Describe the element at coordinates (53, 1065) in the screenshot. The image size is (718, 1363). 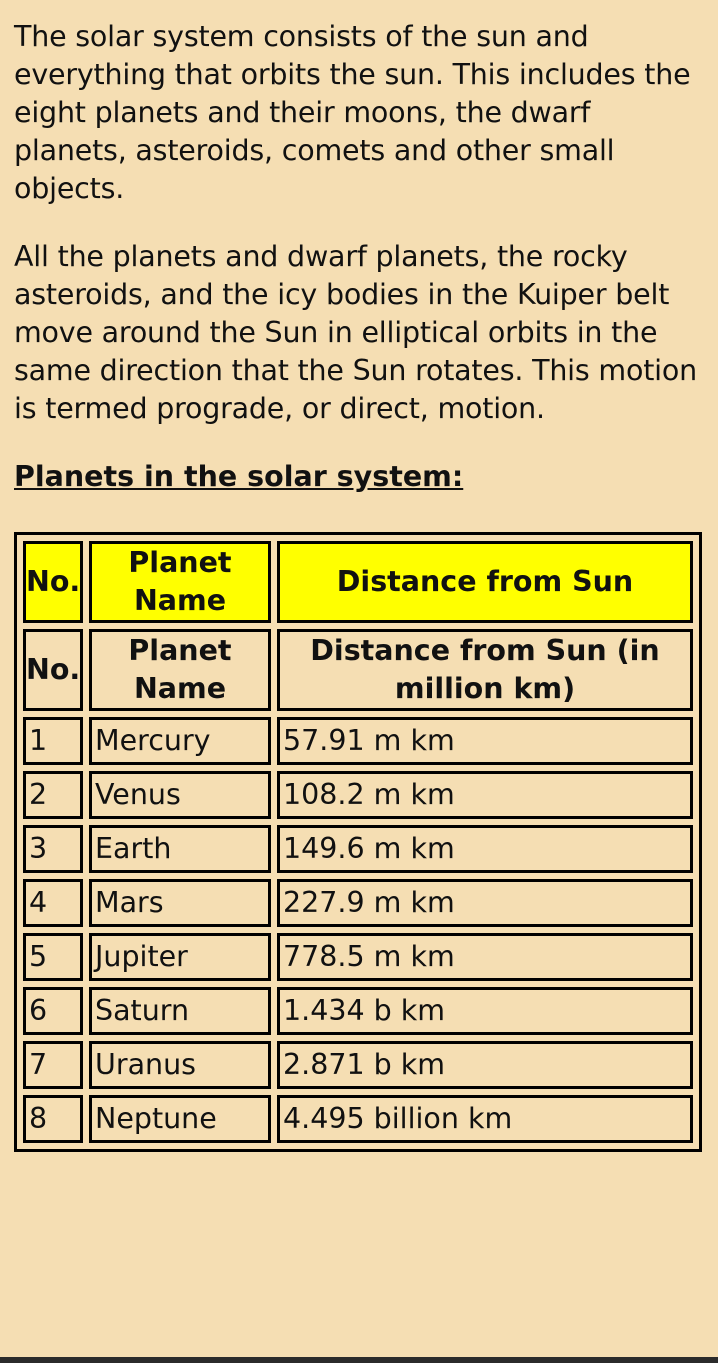
I see `cell-no: 7` at that location.